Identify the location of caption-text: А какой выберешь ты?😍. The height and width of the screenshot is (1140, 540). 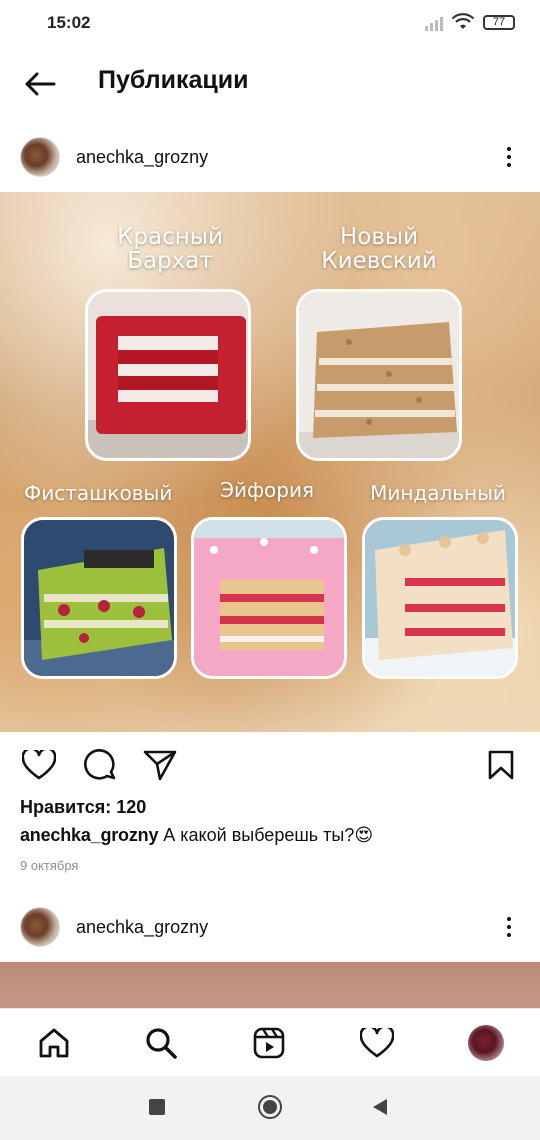
(266, 835).